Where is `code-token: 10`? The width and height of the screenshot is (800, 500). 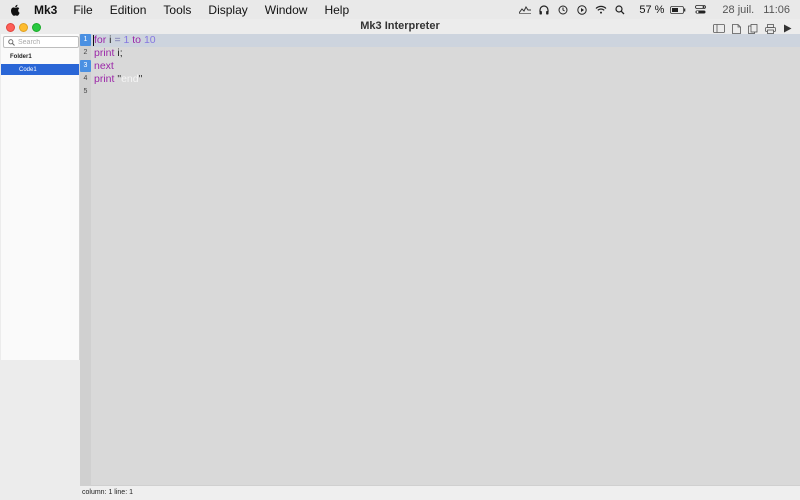 code-token: 10 is located at coordinates (148, 40).